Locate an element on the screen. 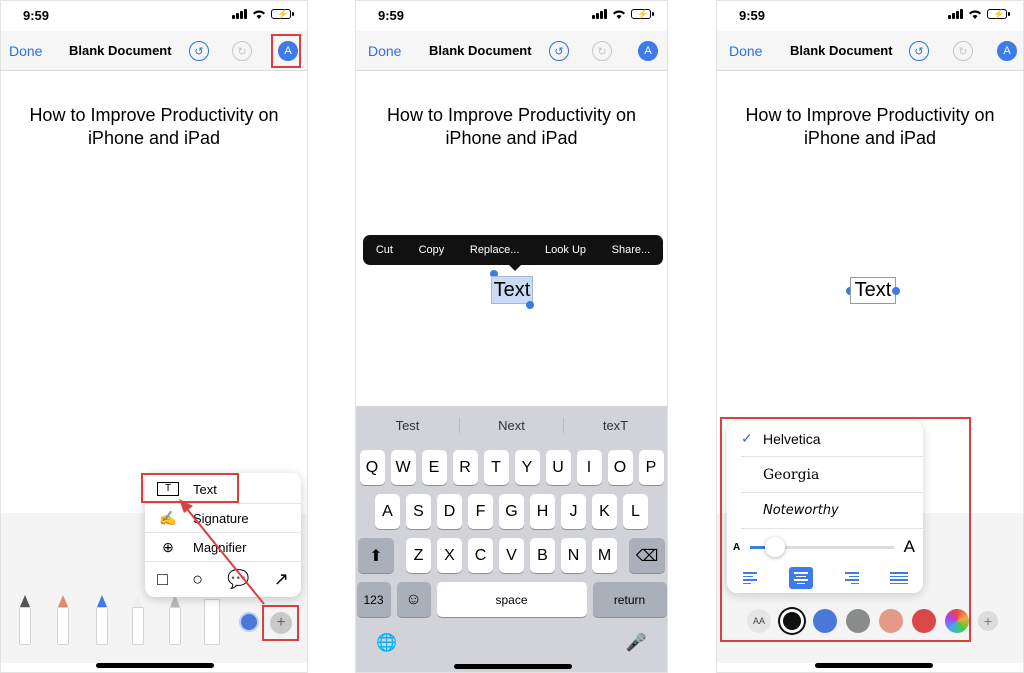  selected-text-box: Text is located at coordinates (512, 290).